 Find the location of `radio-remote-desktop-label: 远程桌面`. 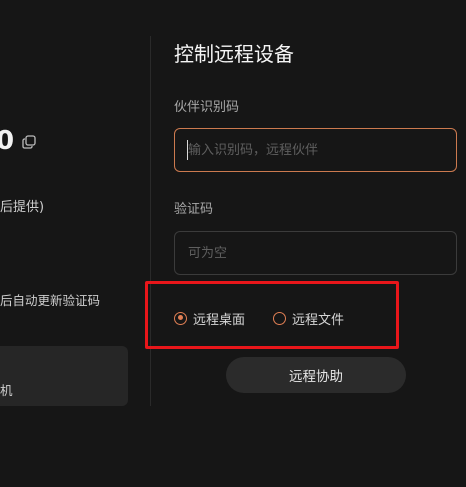

radio-remote-desktop-label: 远程桌面 is located at coordinates (219, 320).